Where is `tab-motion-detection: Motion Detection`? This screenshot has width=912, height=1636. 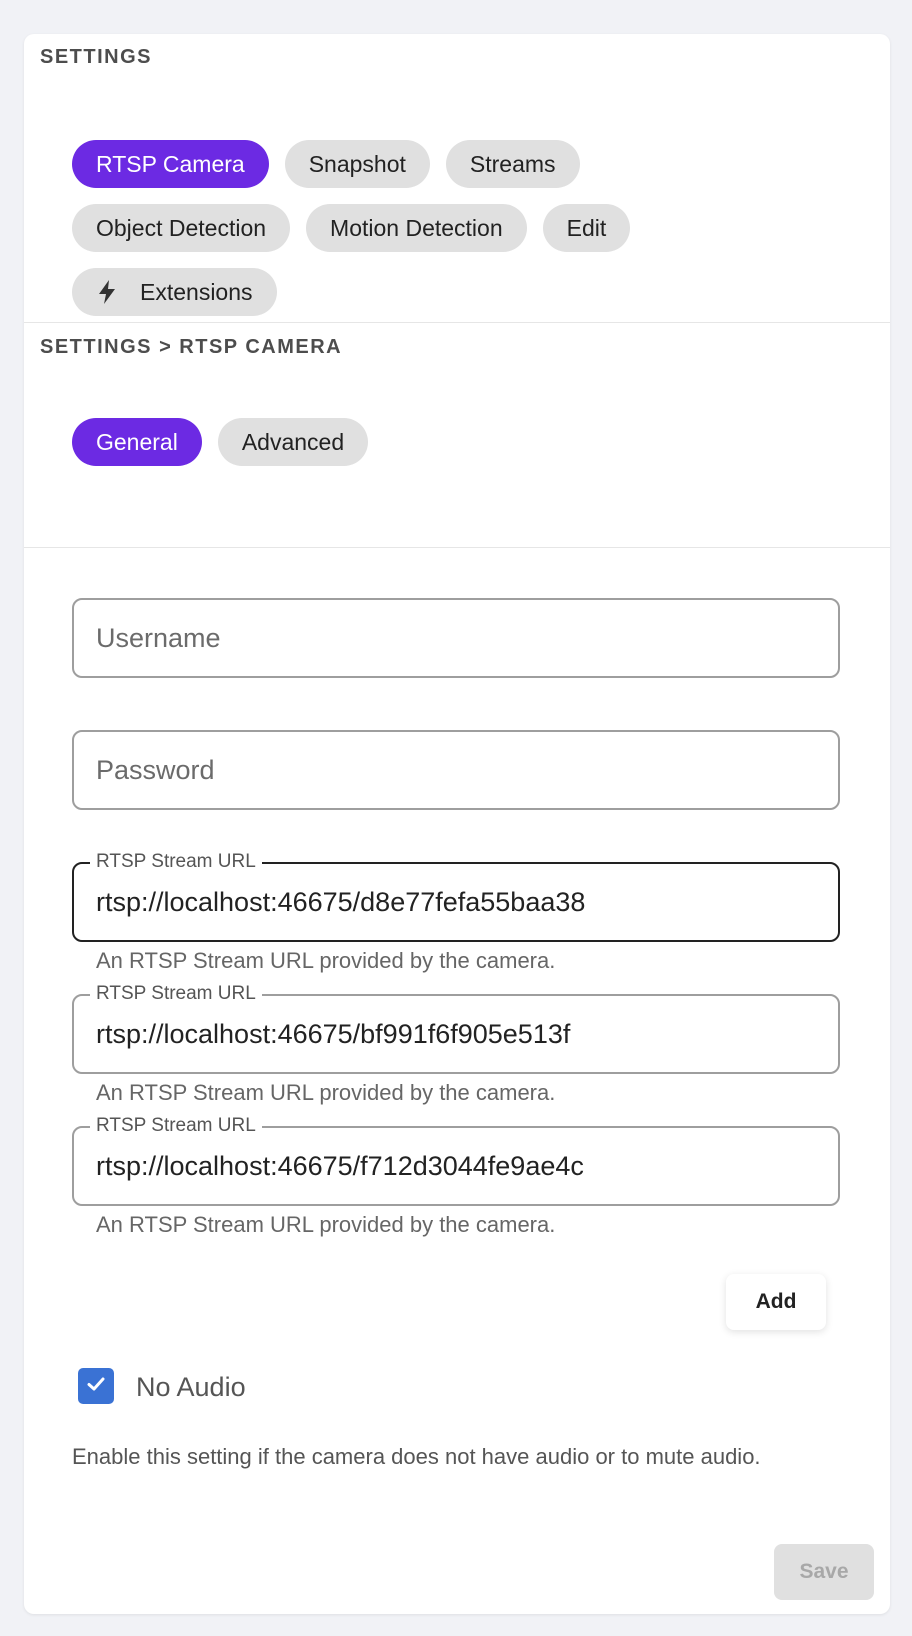 tab-motion-detection: Motion Detection is located at coordinates (416, 228).